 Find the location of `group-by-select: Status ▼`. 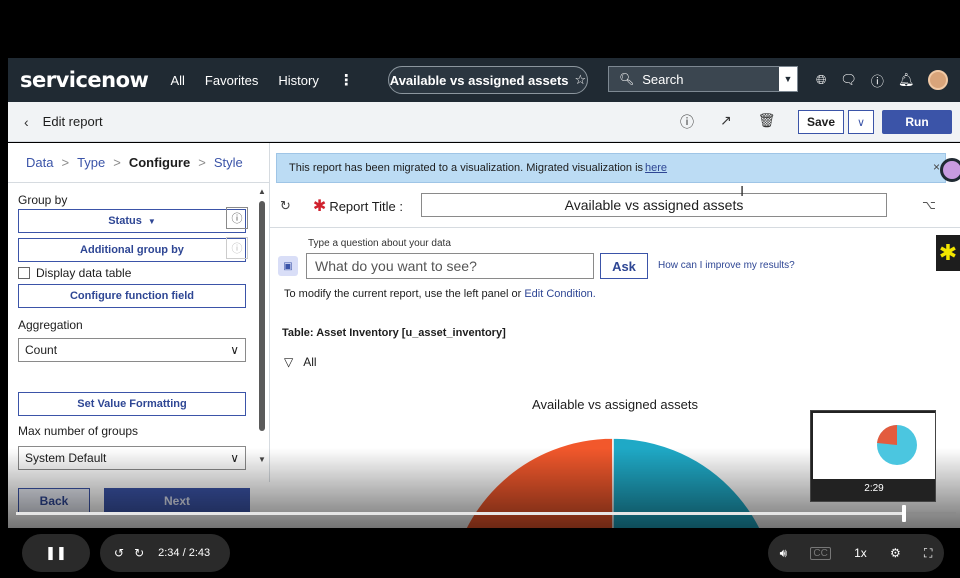

group-by-select: Status ▼ is located at coordinates (132, 221).